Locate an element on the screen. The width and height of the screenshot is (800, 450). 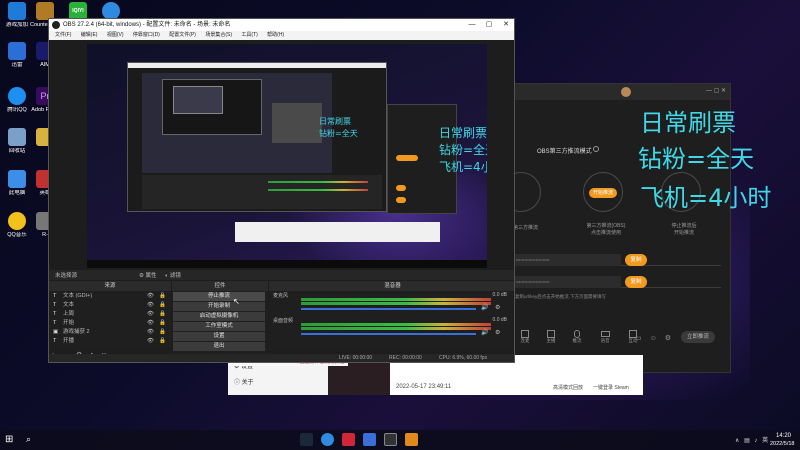
recycle-bin-icon is located at coordinates (17, 137).